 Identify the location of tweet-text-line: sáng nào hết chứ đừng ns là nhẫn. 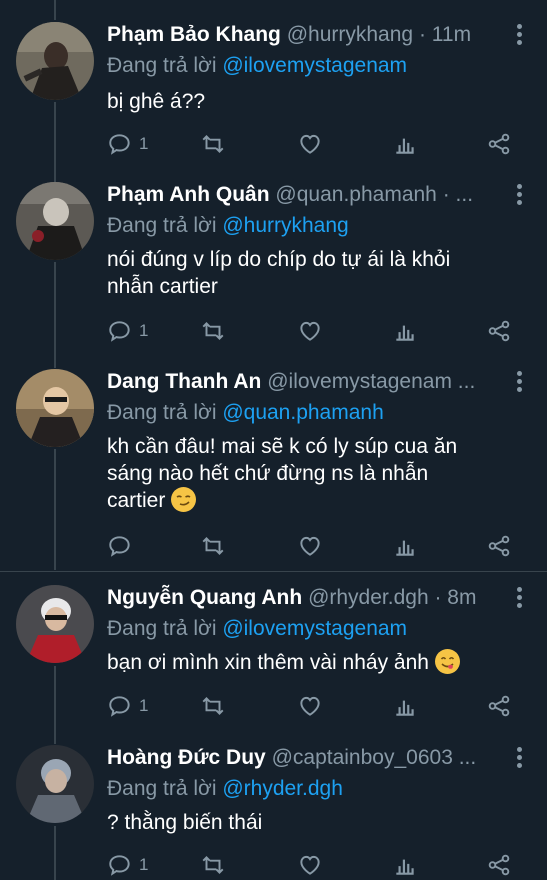
(268, 473).